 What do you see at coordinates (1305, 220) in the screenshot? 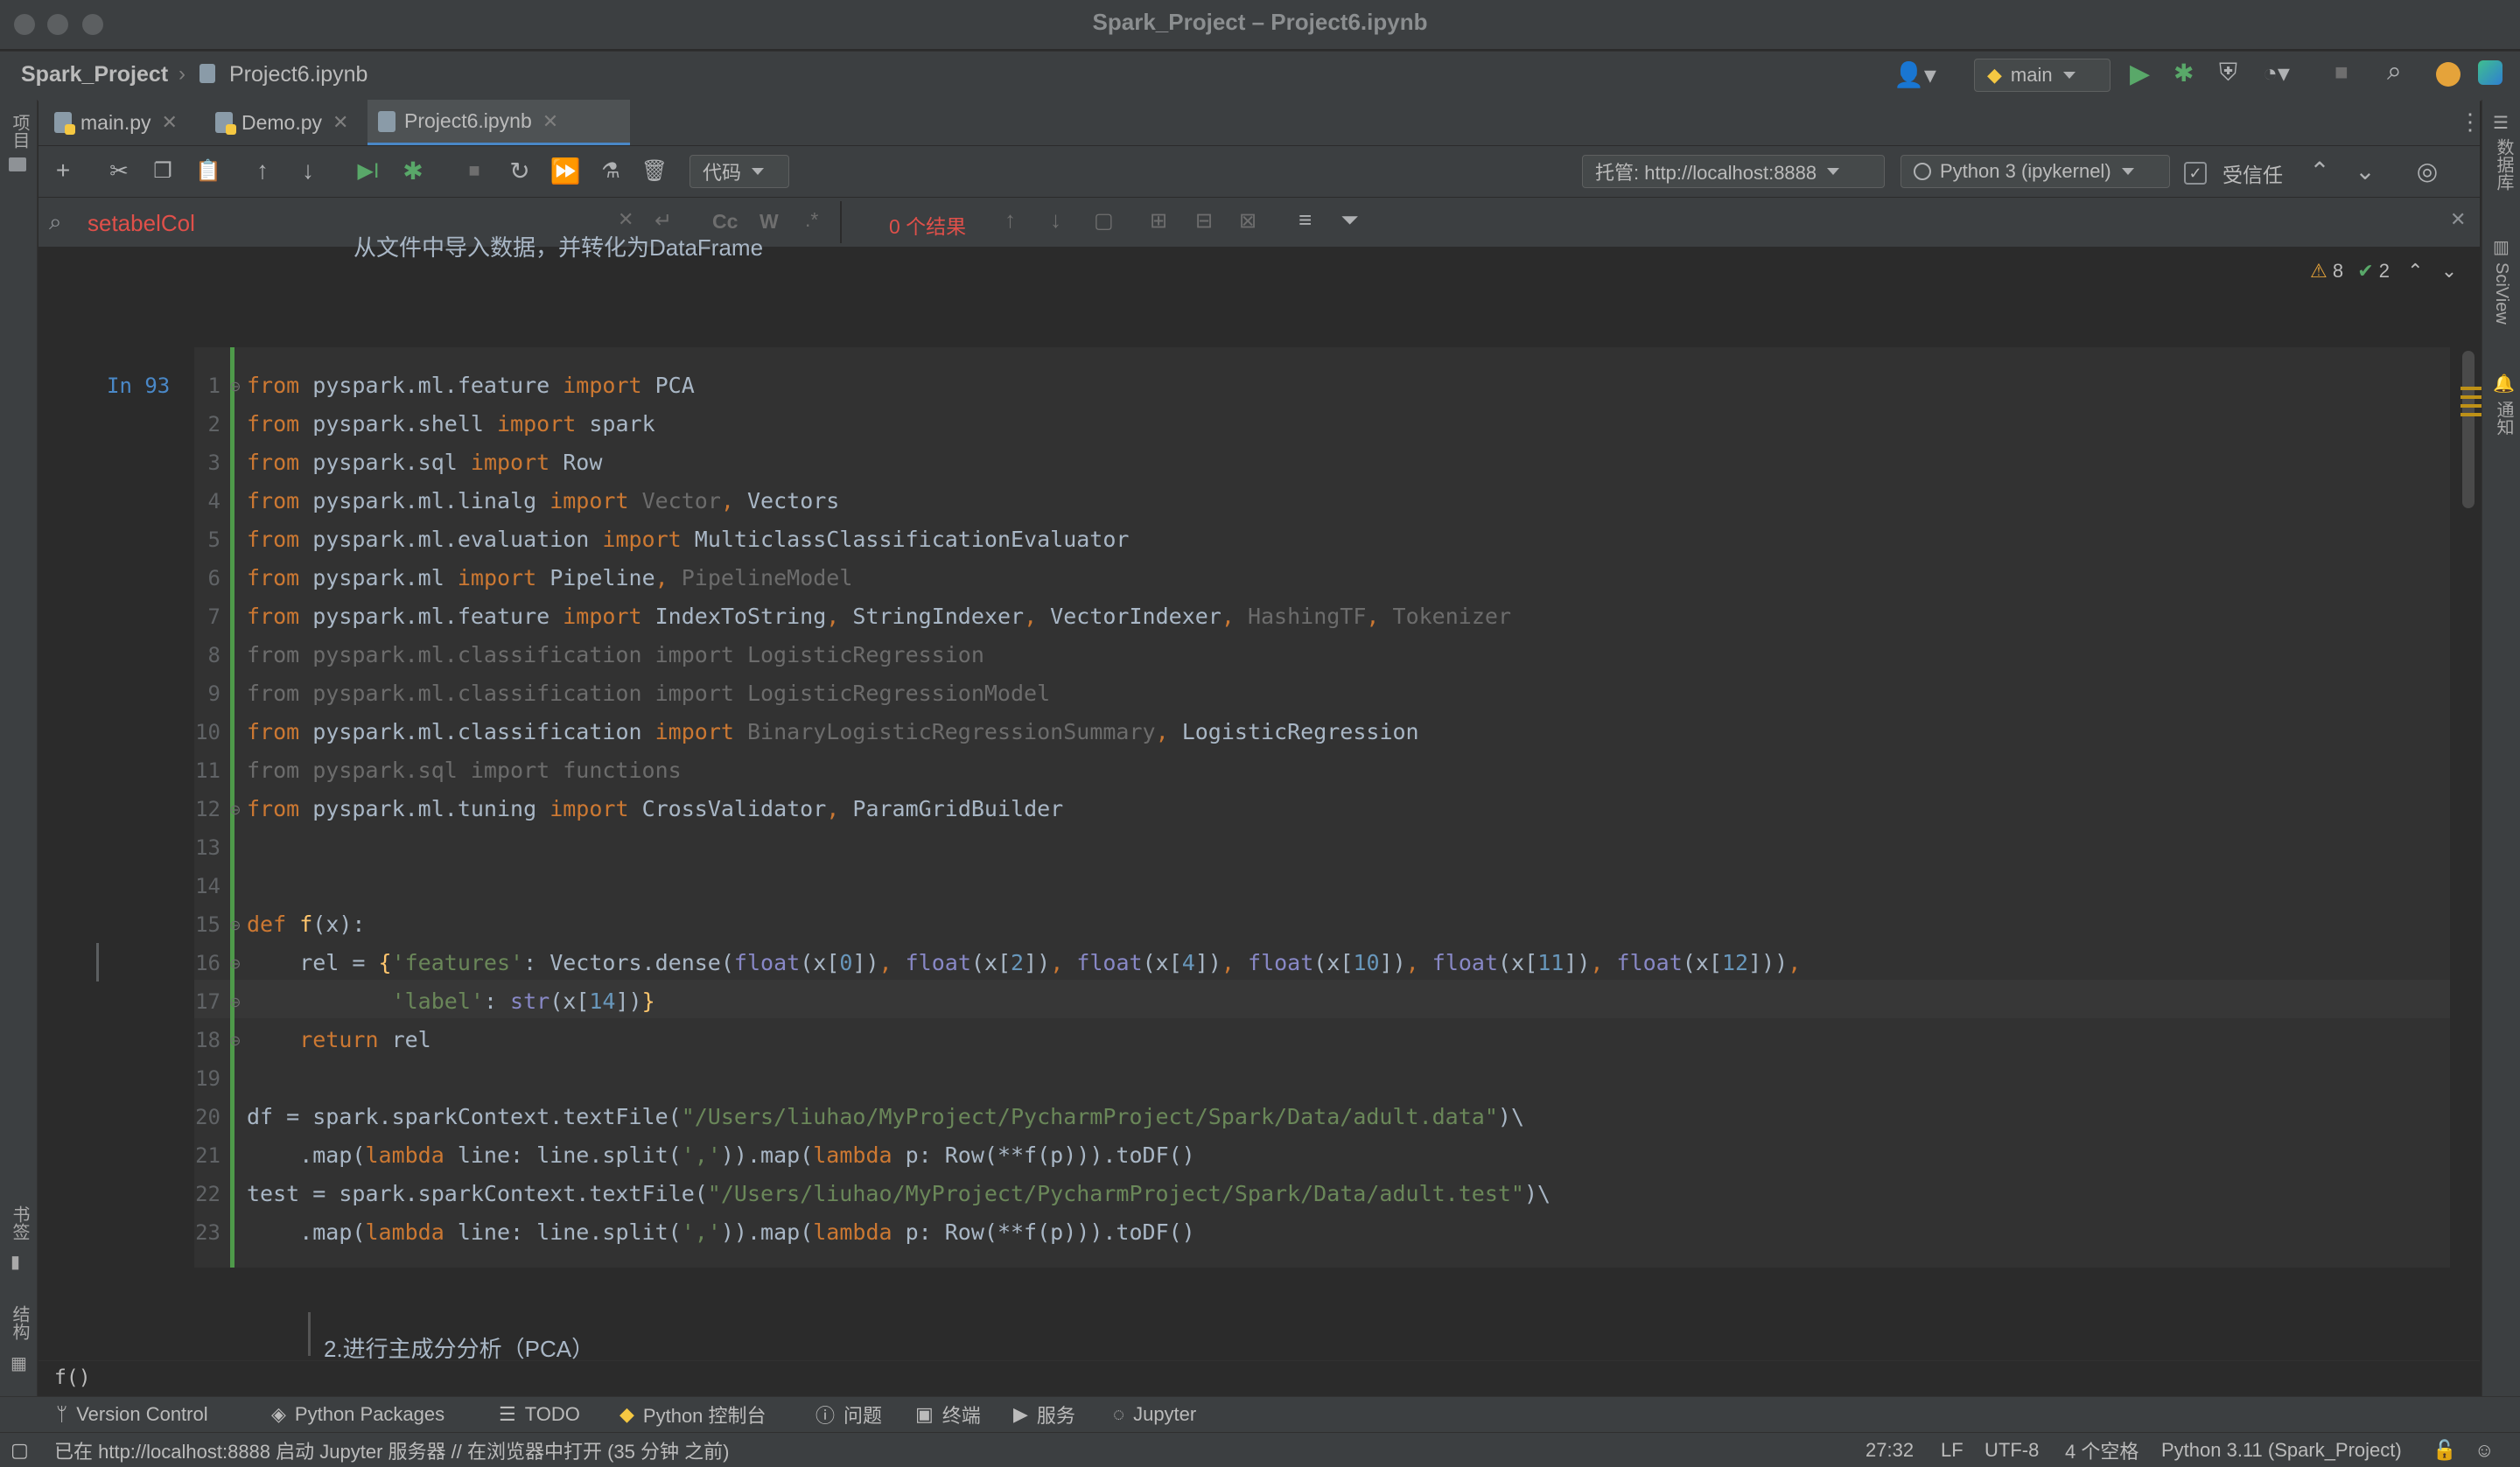
I see `filter-options-icon: ≡` at bounding box center [1305, 220].